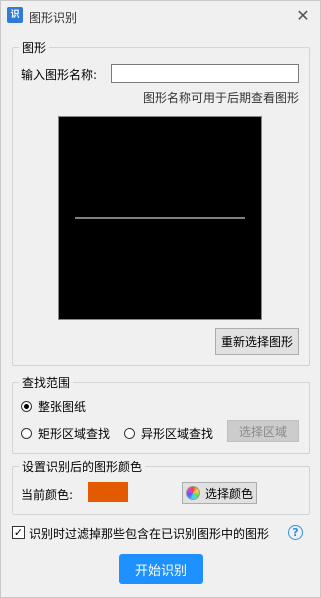 Image resolution: width=321 pixels, height=598 pixels. What do you see at coordinates (303, 16) in the screenshot?
I see `close-icon: ✕` at bounding box center [303, 16].